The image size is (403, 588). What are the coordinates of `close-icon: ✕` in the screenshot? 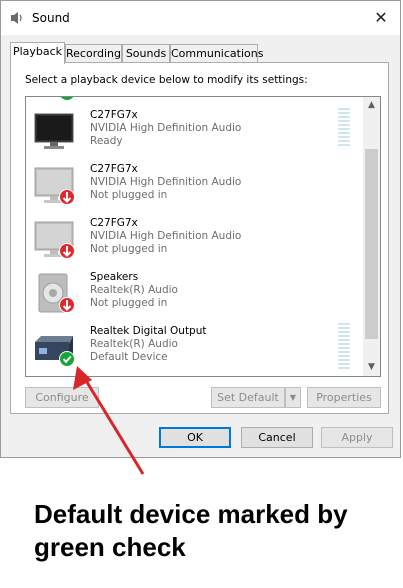 It's located at (381, 17).